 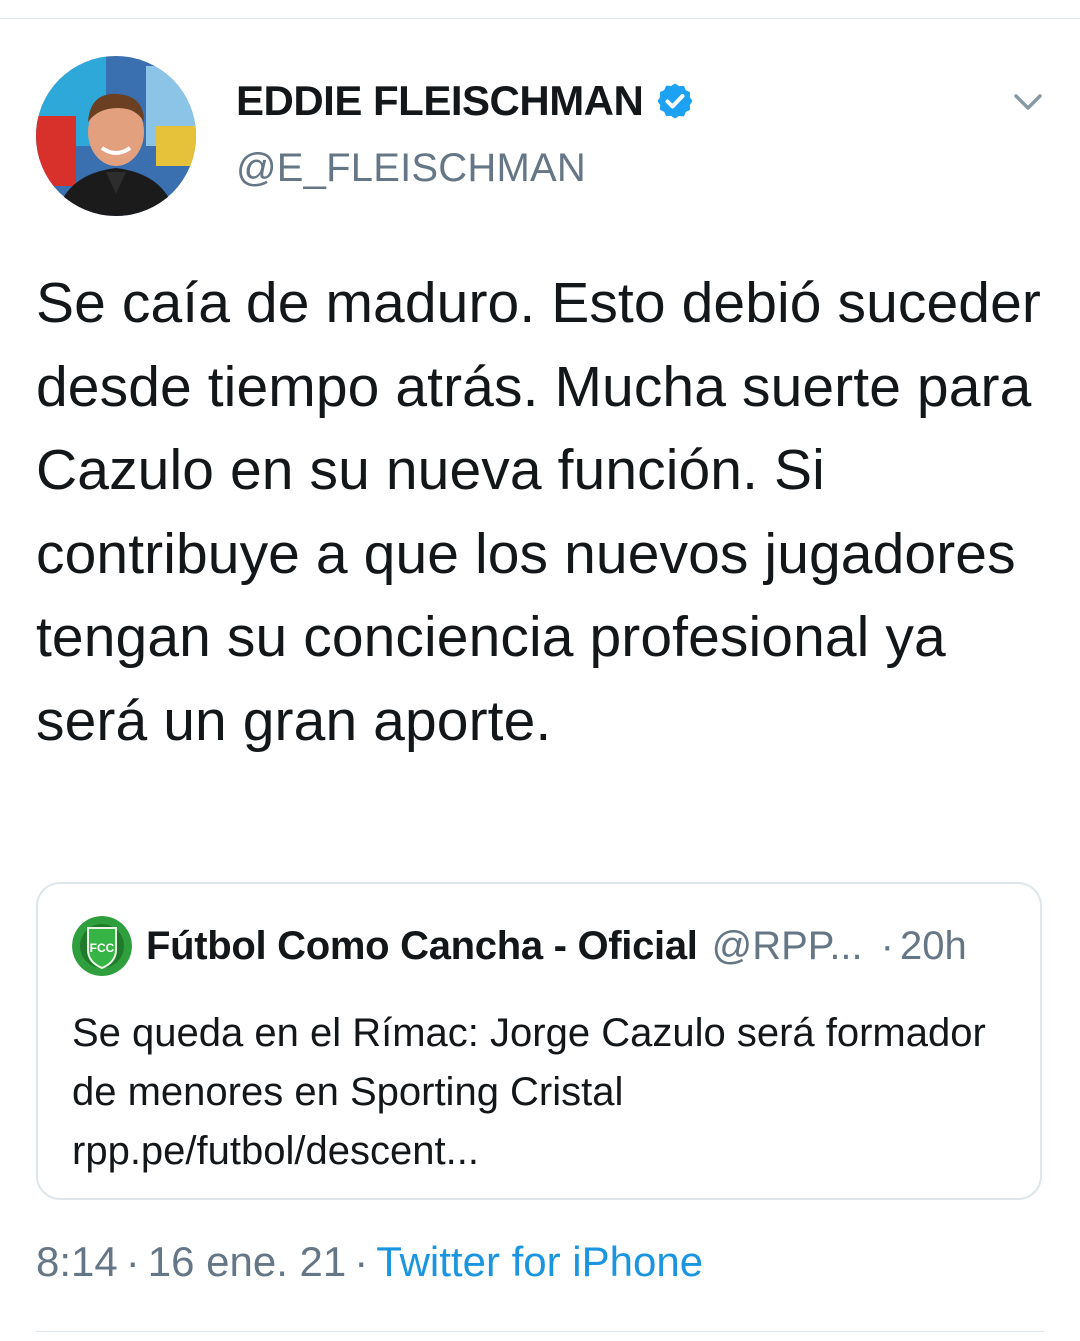 What do you see at coordinates (77, 1261) in the screenshot?
I see `tweet-time: 8:14` at bounding box center [77, 1261].